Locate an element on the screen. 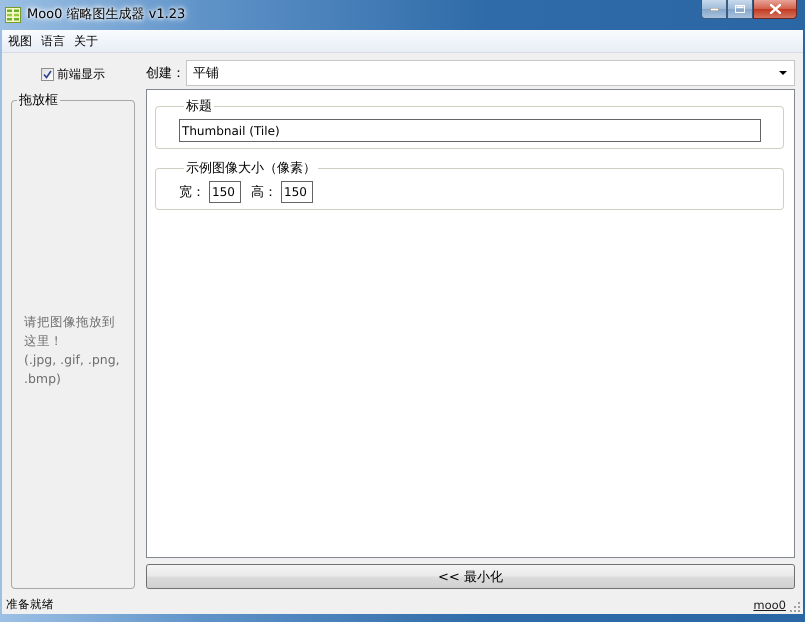 The width and height of the screenshot is (805, 622). maximize-button is located at coordinates (740, 9).